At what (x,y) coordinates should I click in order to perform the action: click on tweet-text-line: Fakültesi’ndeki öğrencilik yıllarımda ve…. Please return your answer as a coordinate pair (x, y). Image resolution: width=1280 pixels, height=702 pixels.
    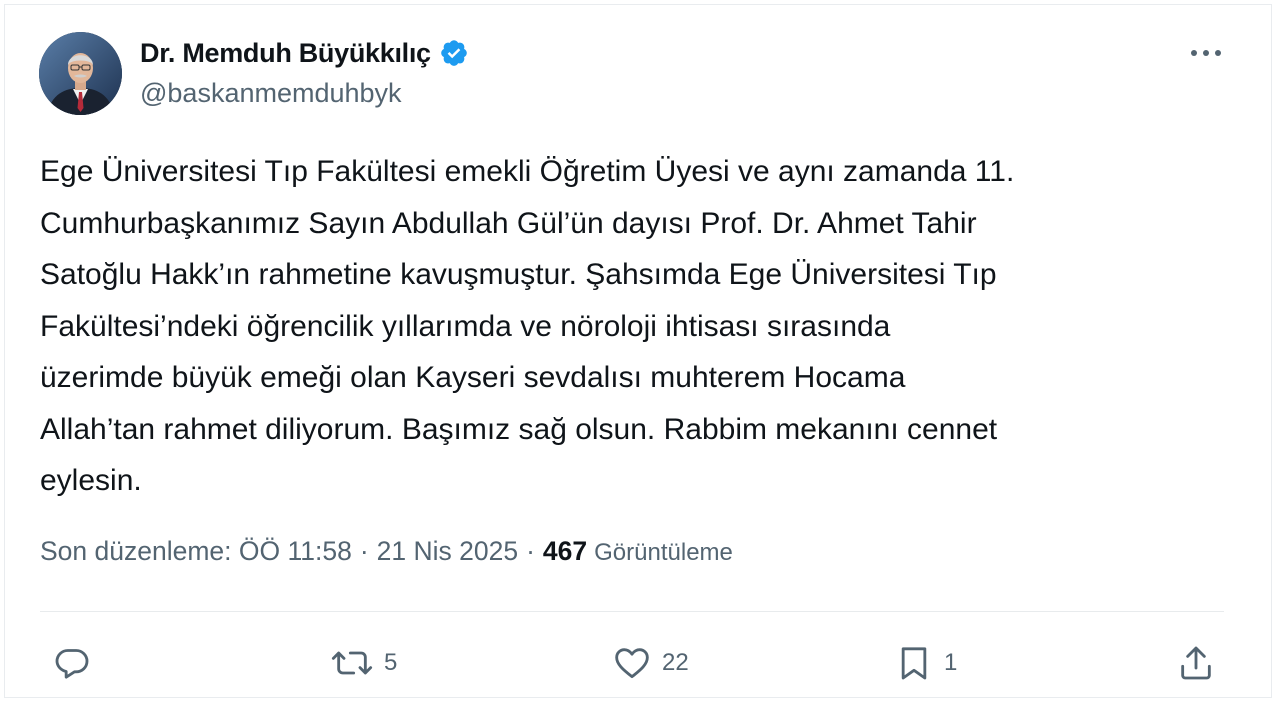
    Looking at the image, I should click on (465, 326).